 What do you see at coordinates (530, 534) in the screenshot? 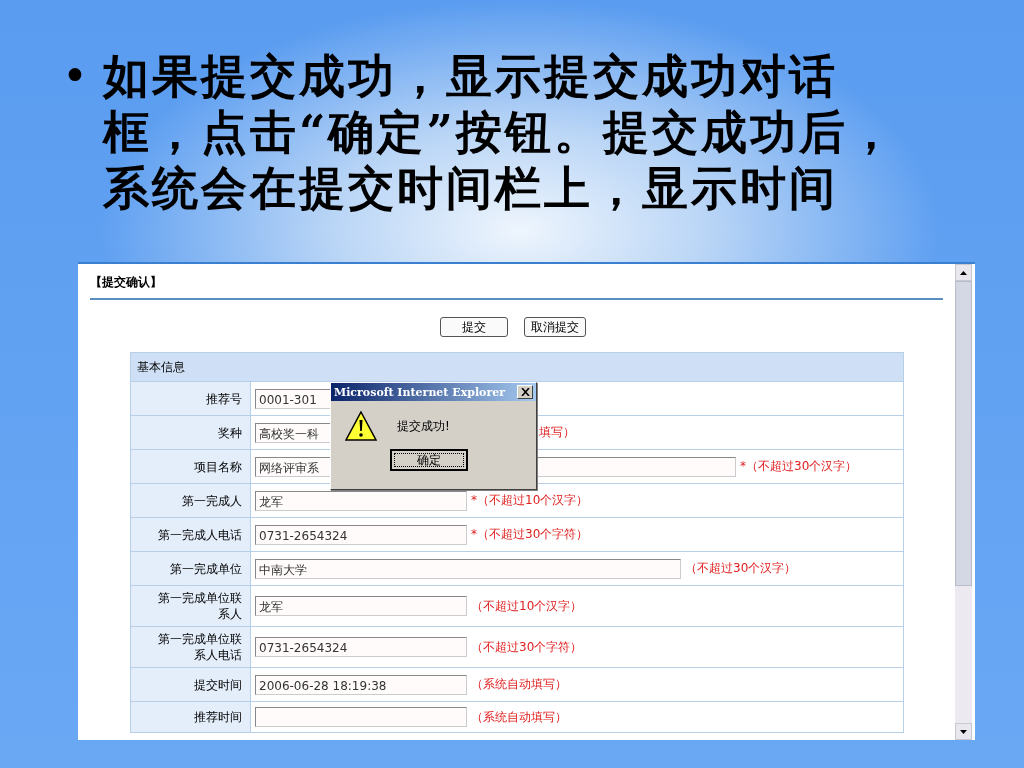
I see `hint-text: *（不超过30个字符）` at bounding box center [530, 534].